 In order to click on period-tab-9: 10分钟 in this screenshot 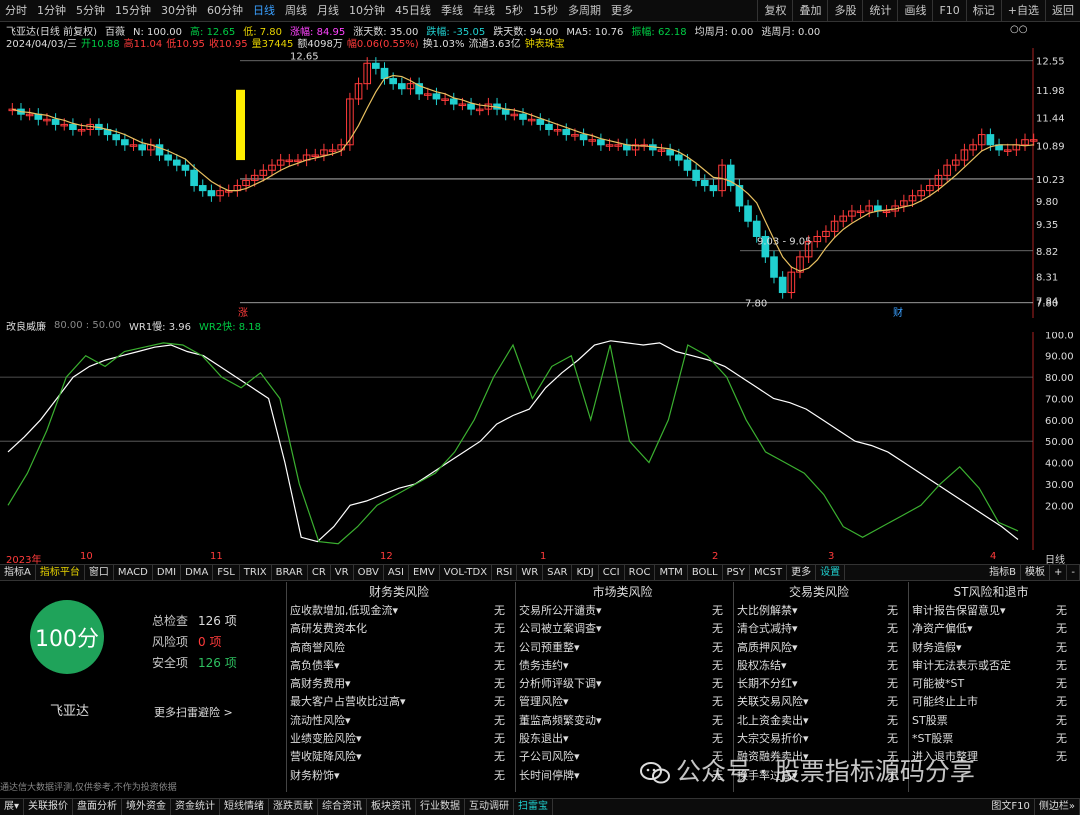, I will do `click(367, 10)`.